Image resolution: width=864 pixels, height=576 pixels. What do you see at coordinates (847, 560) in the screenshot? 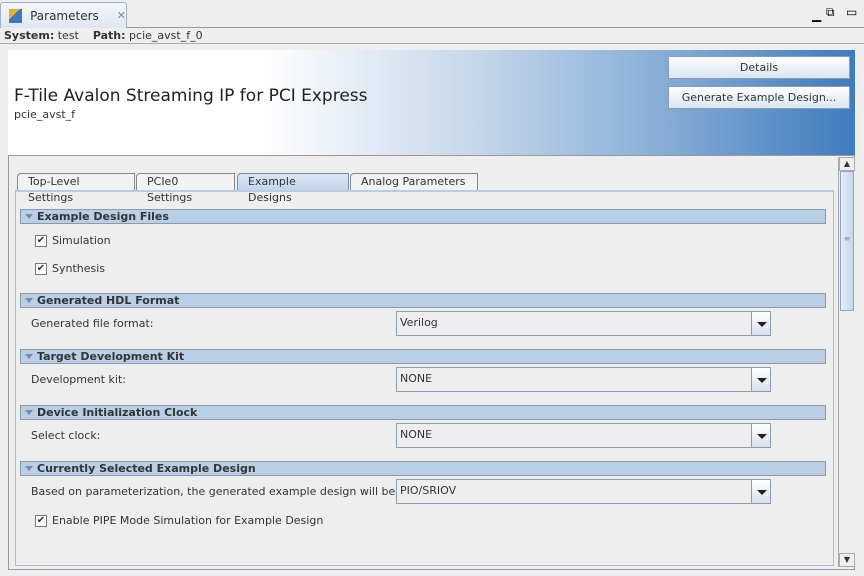
I see `scroll-down-icon: ▼` at bounding box center [847, 560].